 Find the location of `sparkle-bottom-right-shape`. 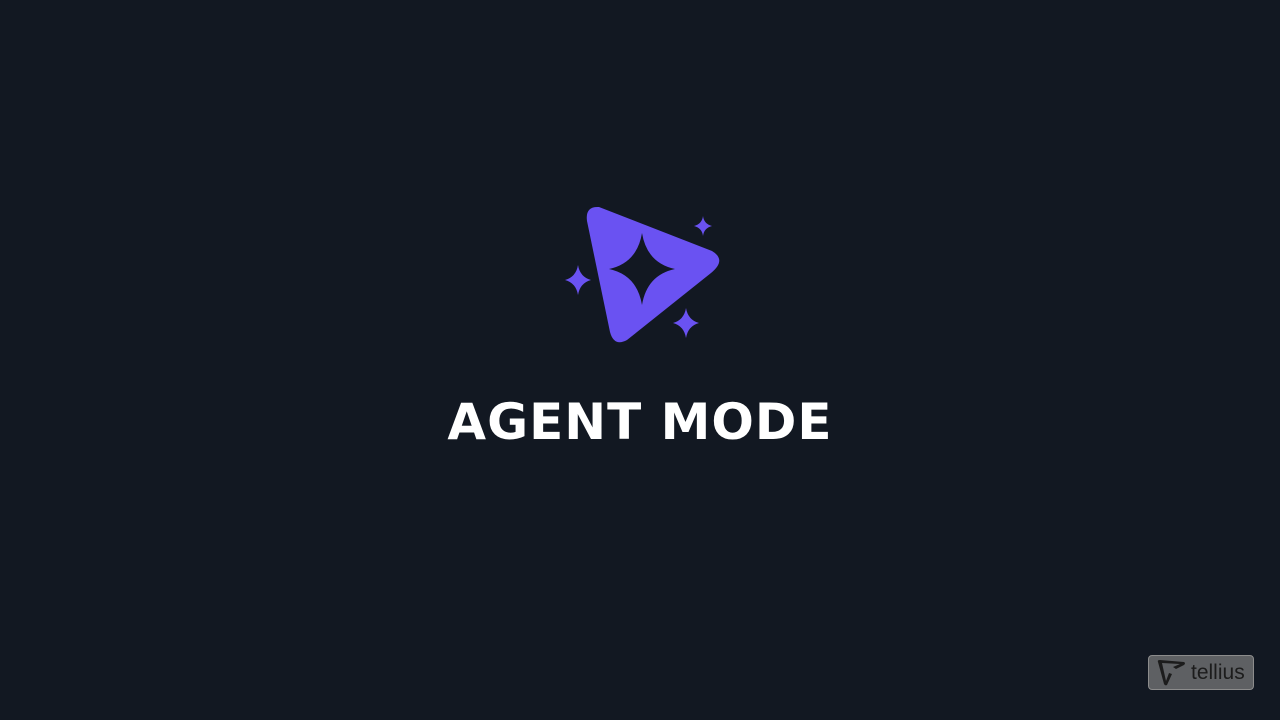

sparkle-bottom-right-shape is located at coordinates (686, 323).